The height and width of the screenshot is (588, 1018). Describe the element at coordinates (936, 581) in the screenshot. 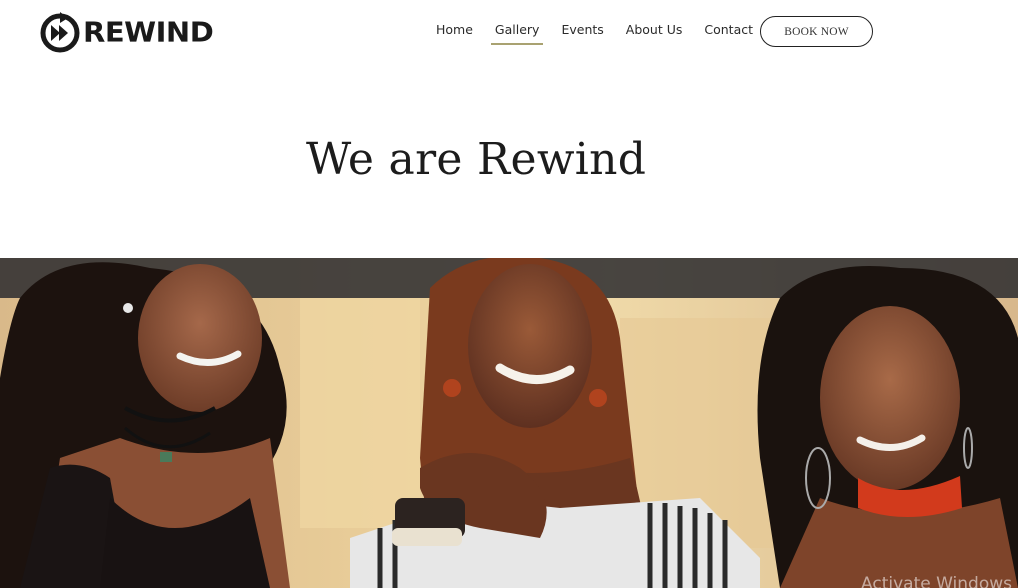

I see `activate-windows-watermark: Activate Windows` at that location.